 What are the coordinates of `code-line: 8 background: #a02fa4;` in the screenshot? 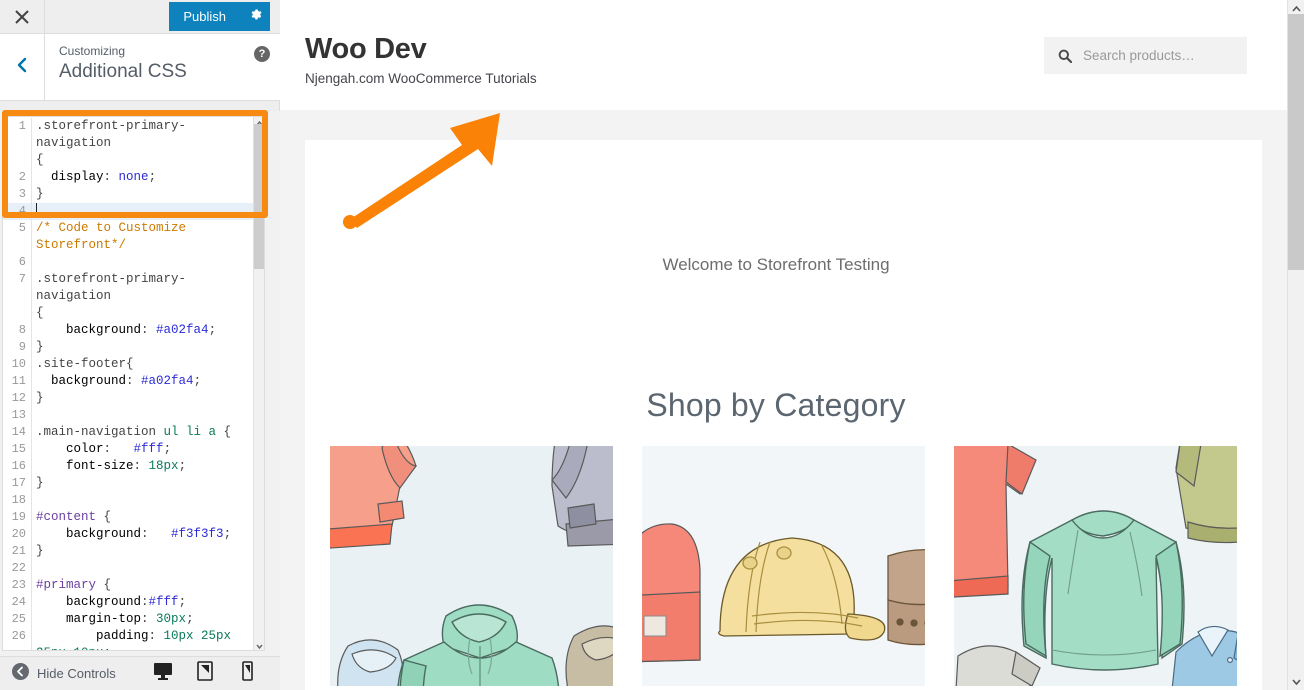 It's located at (129, 330).